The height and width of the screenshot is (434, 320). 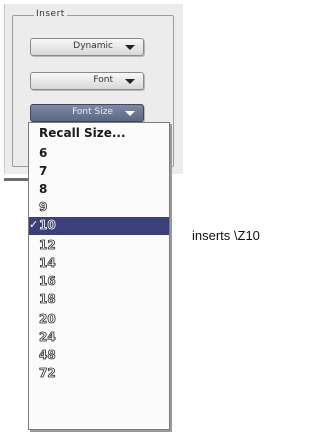 What do you see at coordinates (92, 112) in the screenshot?
I see `font-size-popup-label: Font Size` at bounding box center [92, 112].